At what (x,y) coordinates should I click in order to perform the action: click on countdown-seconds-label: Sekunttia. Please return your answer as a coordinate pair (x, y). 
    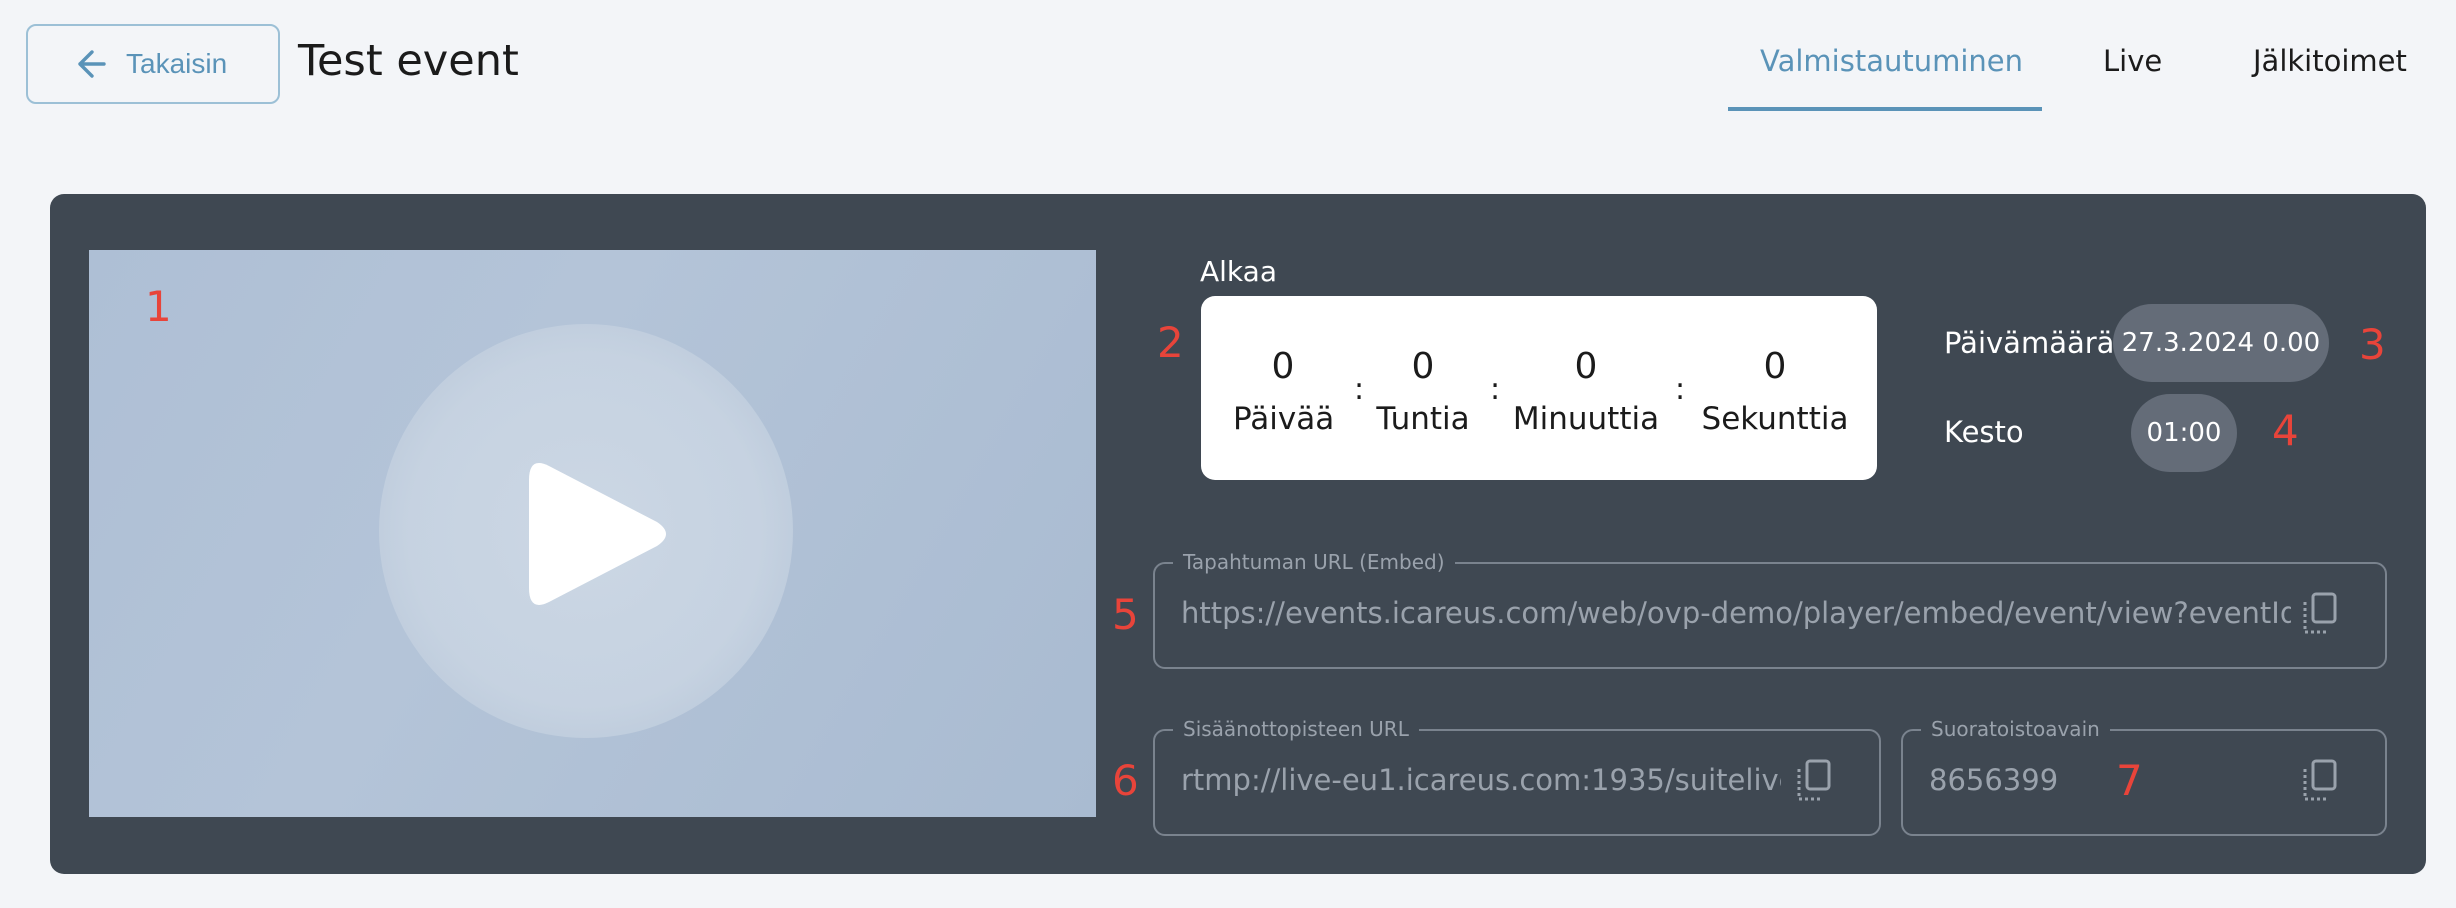
    Looking at the image, I should click on (1775, 419).